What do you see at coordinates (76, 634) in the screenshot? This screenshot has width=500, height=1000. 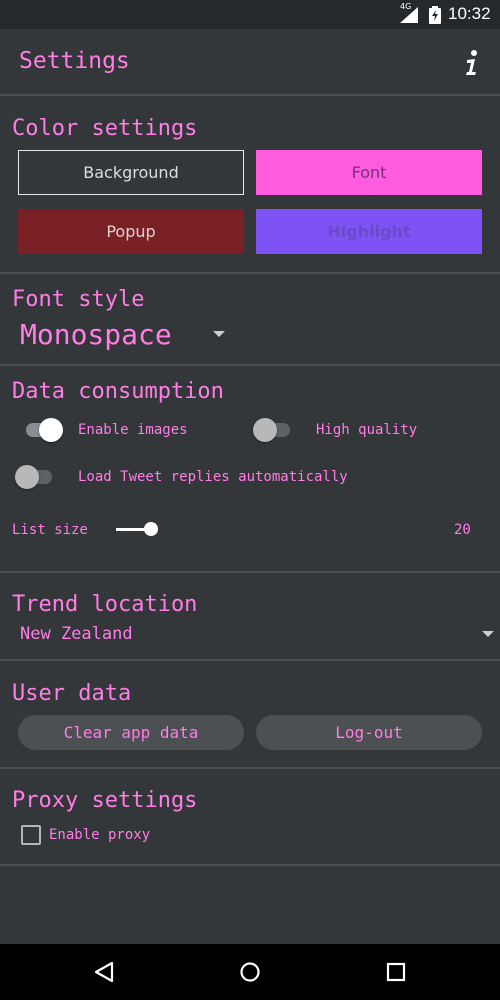 I see `trend-location-dropdown: New Zealand` at bounding box center [76, 634].